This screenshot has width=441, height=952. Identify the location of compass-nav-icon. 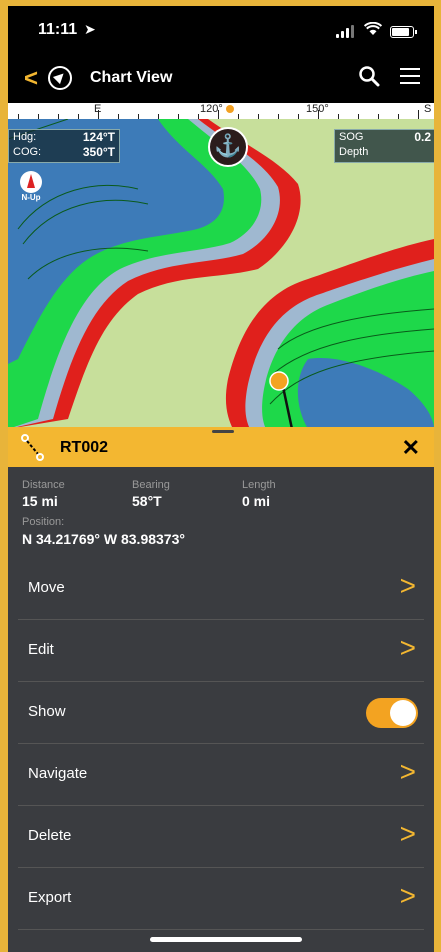
(60, 78).